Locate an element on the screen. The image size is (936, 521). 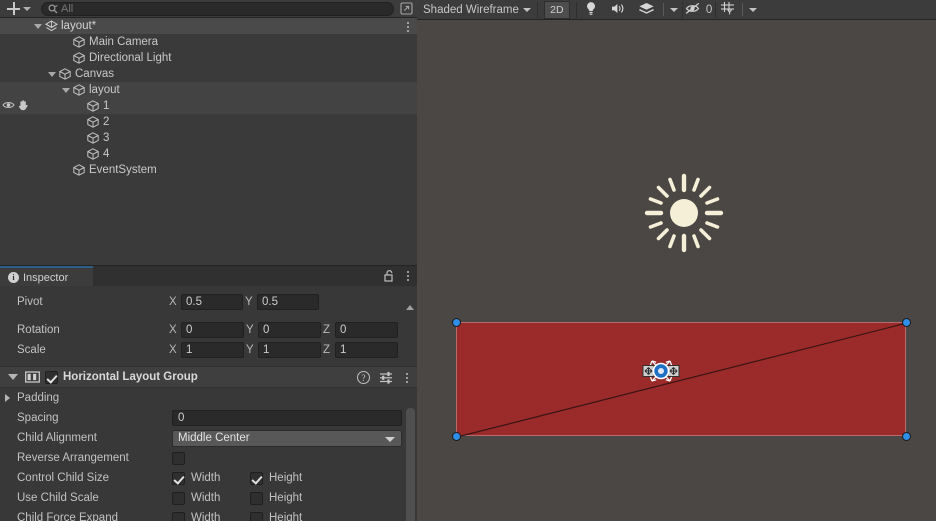
axis-input-x: 0 is located at coordinates (212, 330).